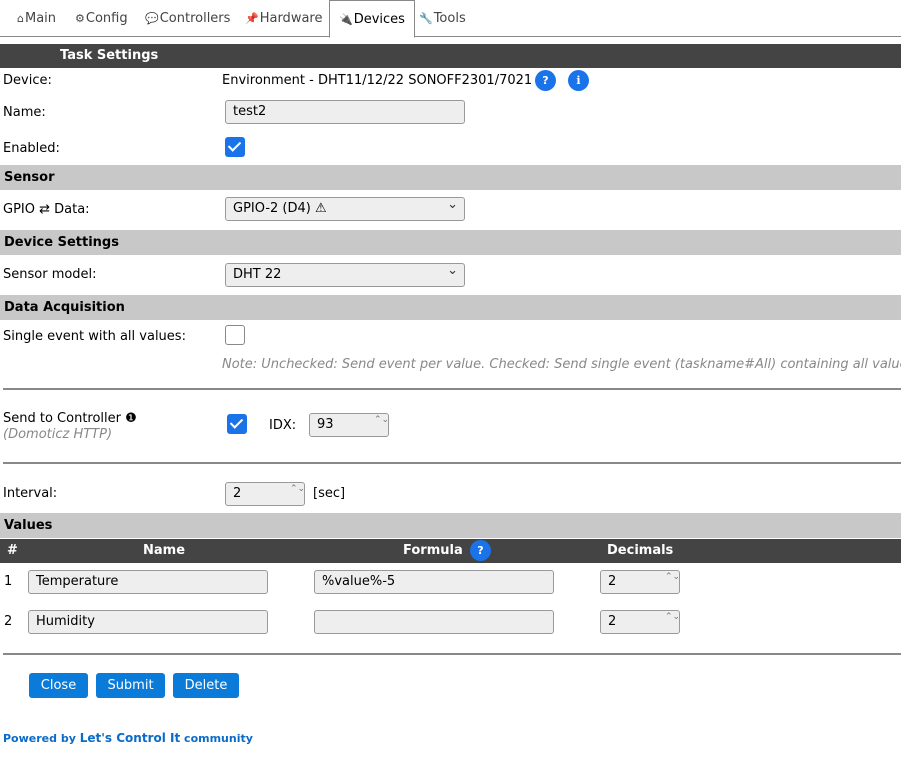 The width and height of the screenshot is (901, 762). What do you see at coordinates (62, 418) in the screenshot?
I see `send-to-controller-text: Send to Controller` at bounding box center [62, 418].